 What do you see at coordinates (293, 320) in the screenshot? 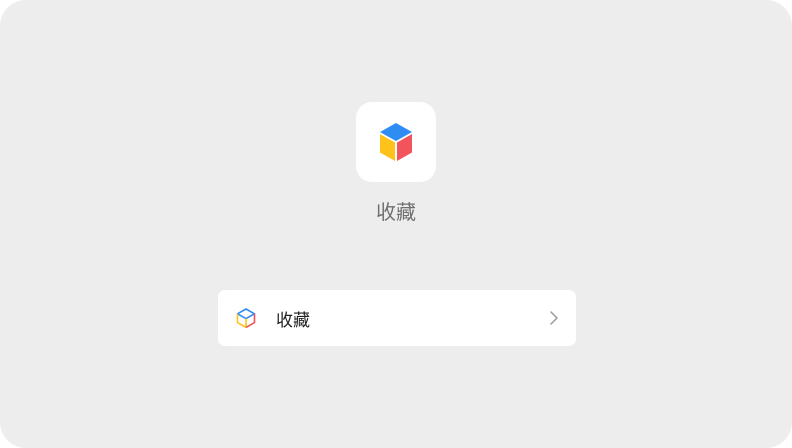
I see `list-item-label: 收藏` at bounding box center [293, 320].